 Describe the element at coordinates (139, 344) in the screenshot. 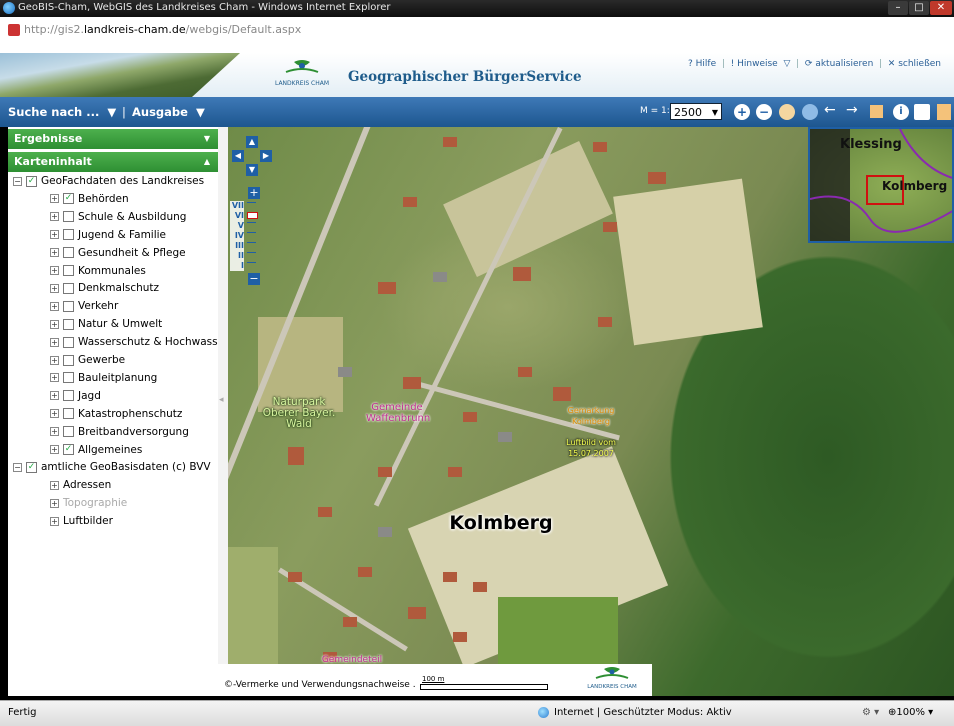

I see `layer-item: + Wasserschutz & Hochwasser` at that location.